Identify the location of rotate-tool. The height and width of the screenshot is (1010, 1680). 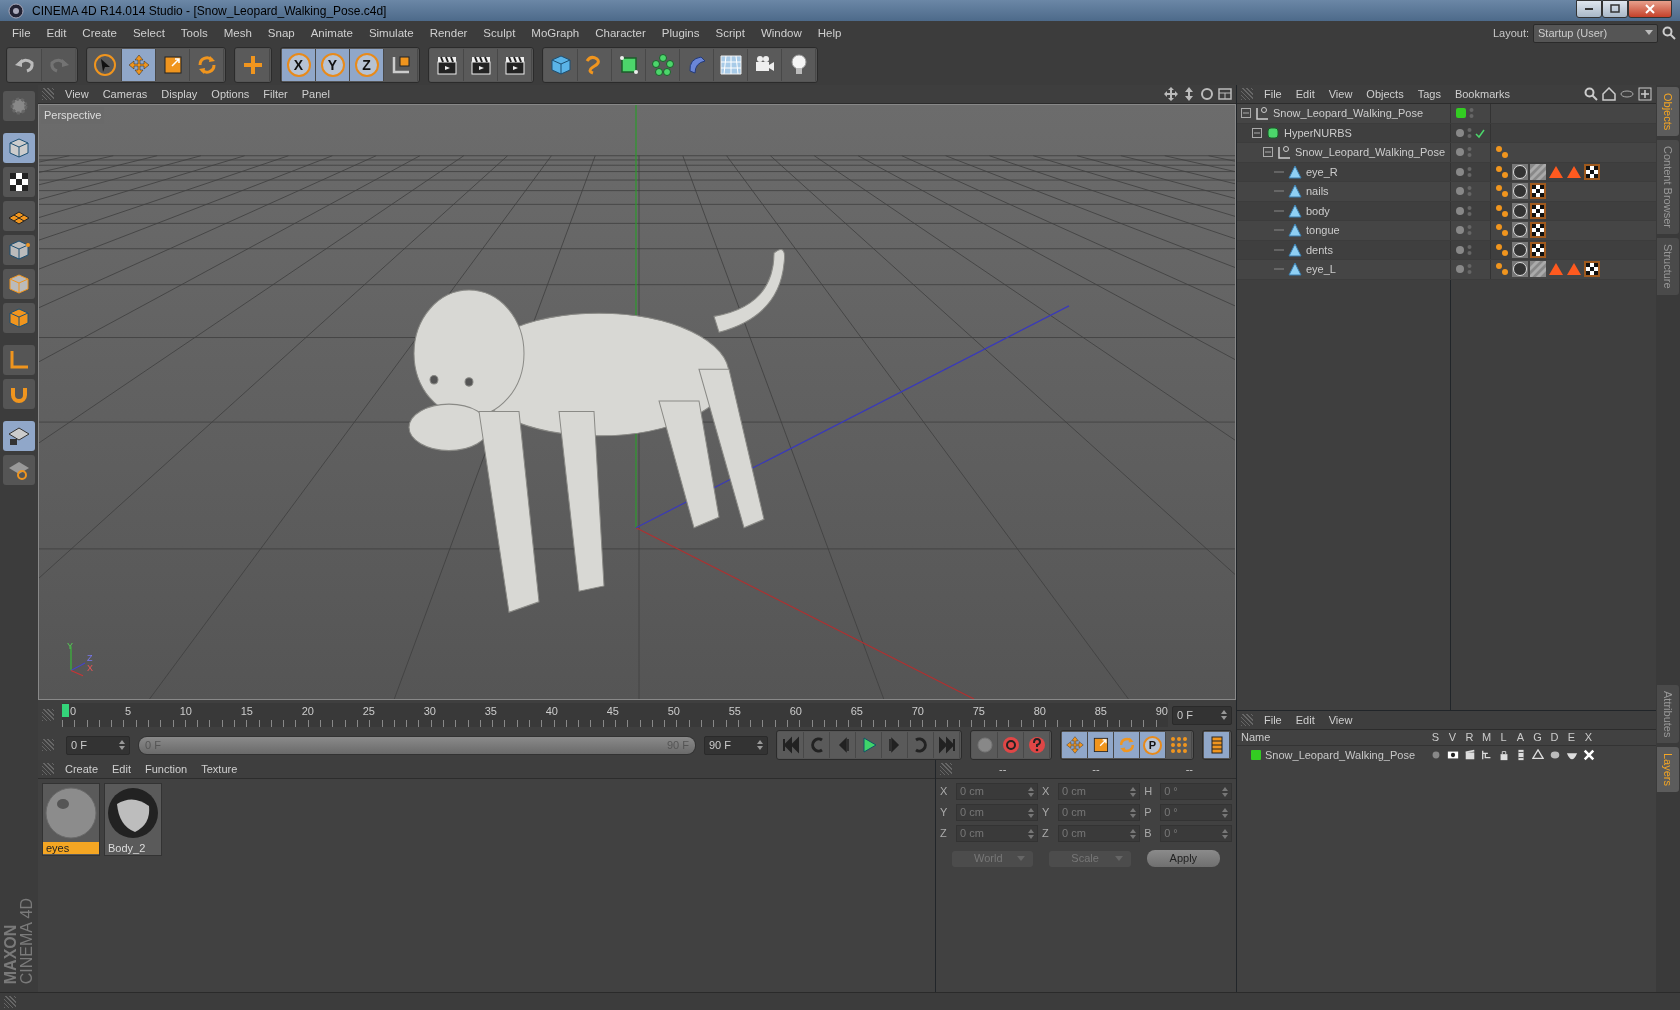
(207, 65).